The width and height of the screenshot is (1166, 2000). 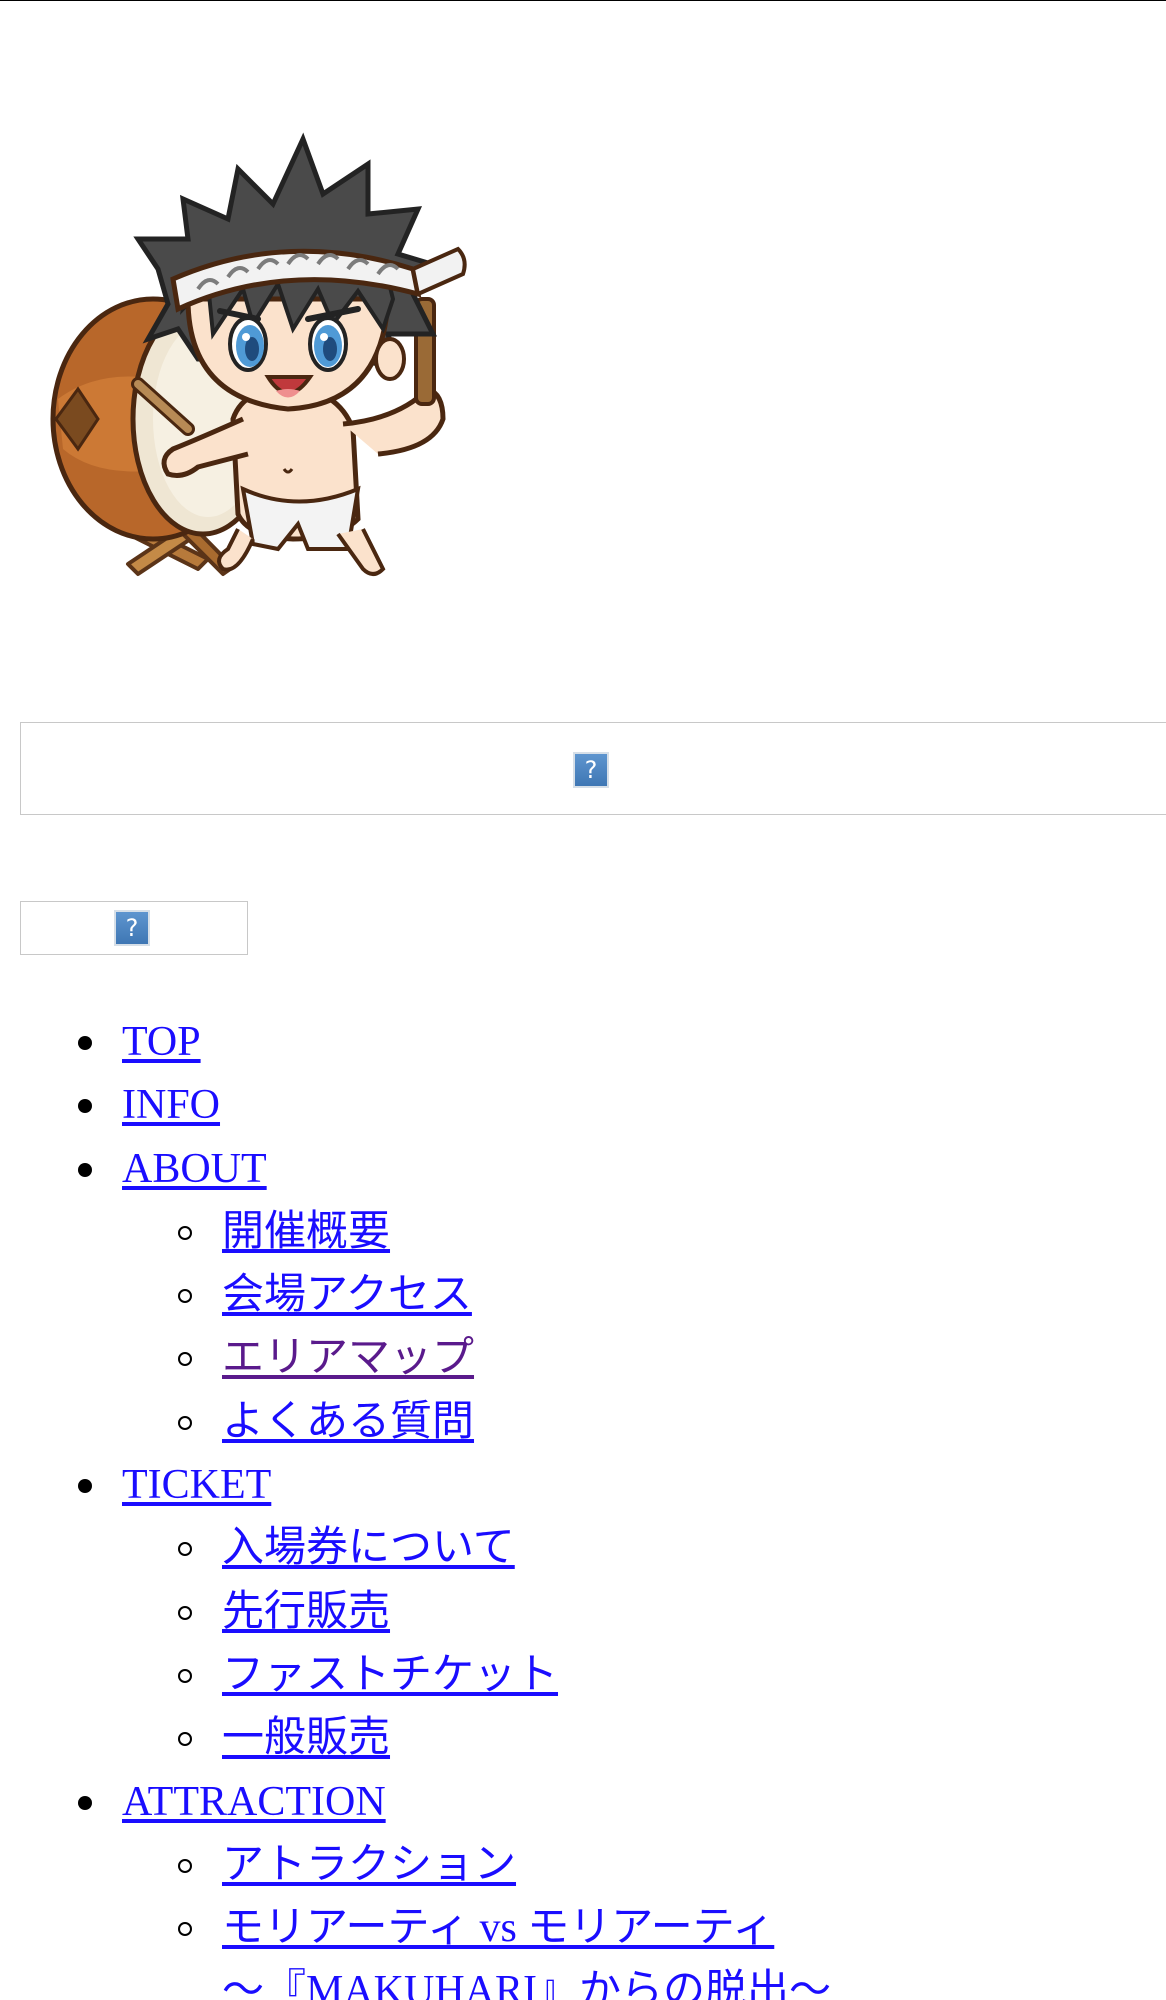 What do you see at coordinates (583, 1232) in the screenshot?
I see `nav-subitem-overview: 開催概要` at bounding box center [583, 1232].